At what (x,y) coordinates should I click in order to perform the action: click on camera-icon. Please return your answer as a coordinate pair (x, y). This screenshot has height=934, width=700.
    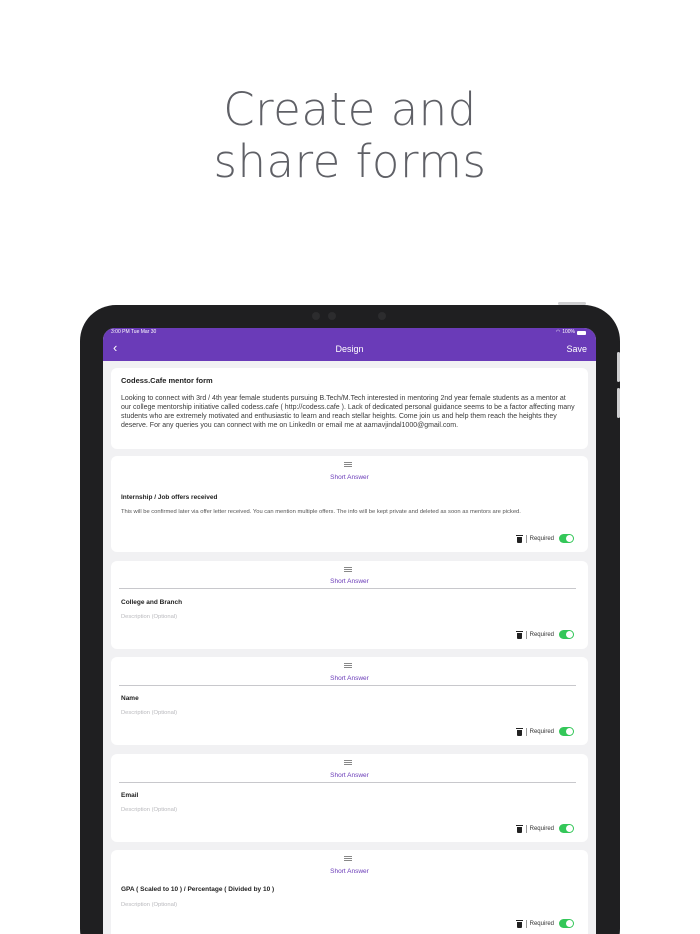
    Looking at the image, I should click on (316, 316).